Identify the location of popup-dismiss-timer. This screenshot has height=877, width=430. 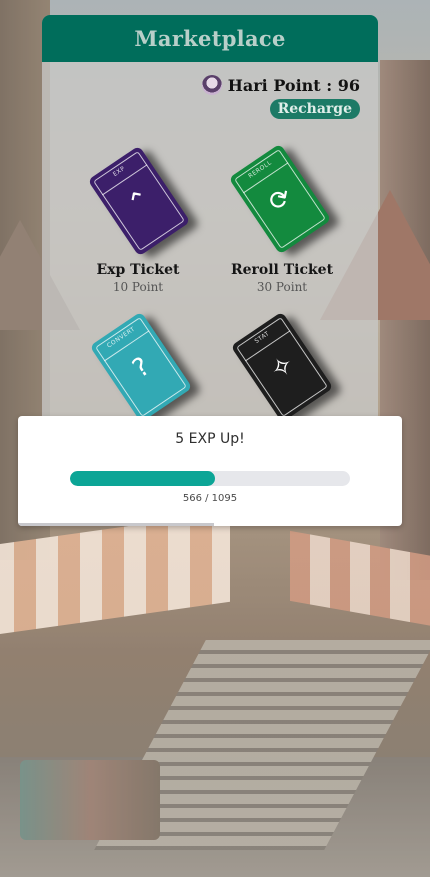
(116, 524).